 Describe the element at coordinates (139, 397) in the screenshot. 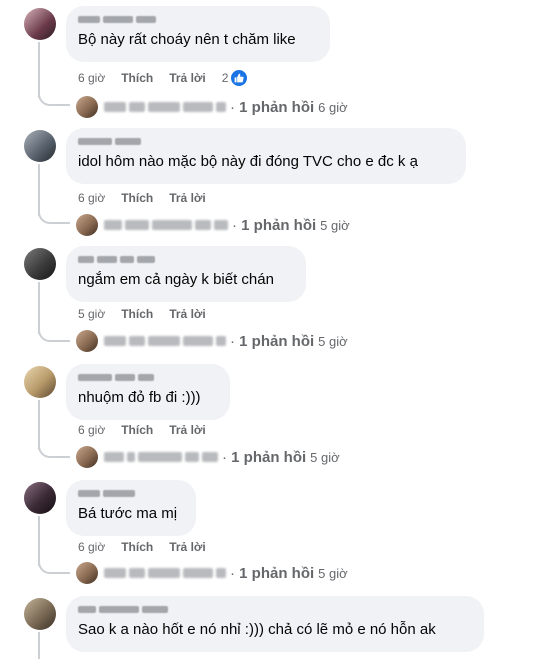

I see `comment-text: nhuộm đỏ fb đi :)))` at that location.